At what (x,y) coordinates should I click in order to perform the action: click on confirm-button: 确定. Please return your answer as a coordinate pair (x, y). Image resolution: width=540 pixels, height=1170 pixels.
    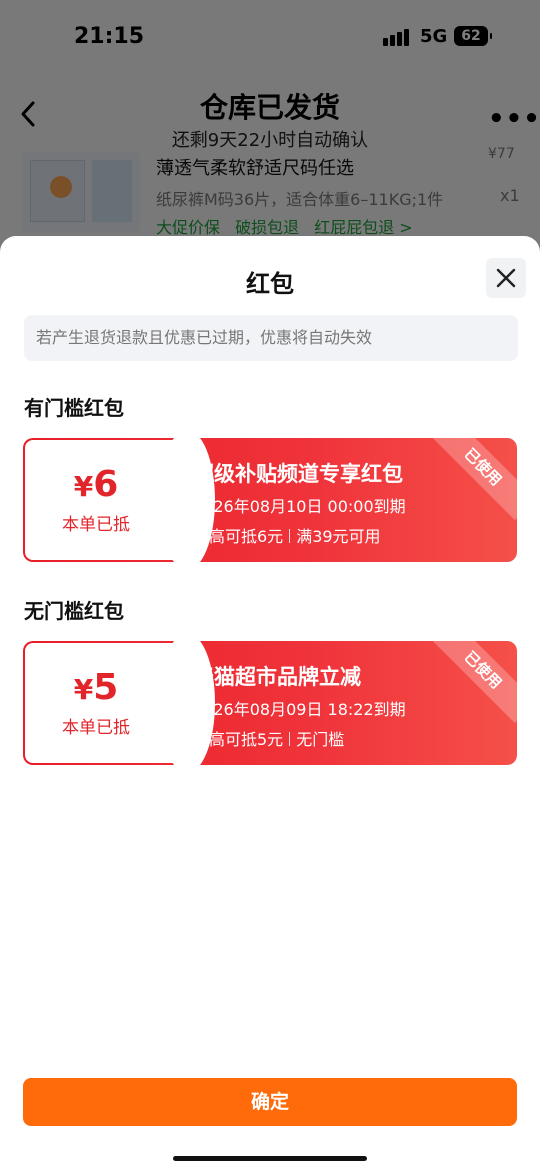
    Looking at the image, I should click on (270, 1102).